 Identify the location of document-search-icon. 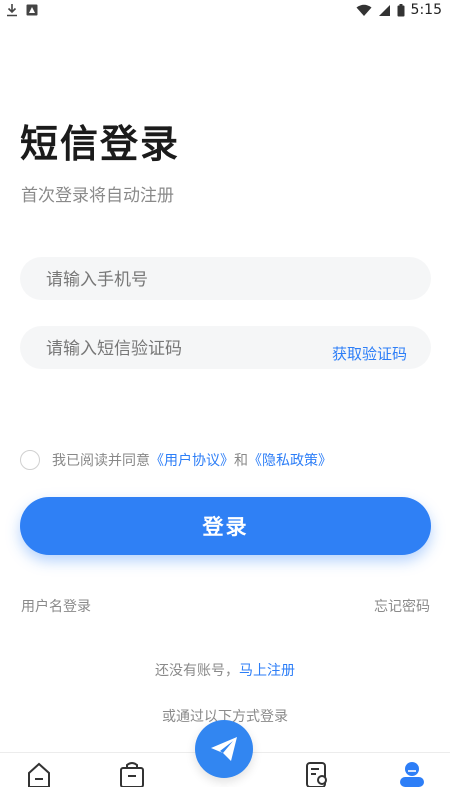
(318, 774).